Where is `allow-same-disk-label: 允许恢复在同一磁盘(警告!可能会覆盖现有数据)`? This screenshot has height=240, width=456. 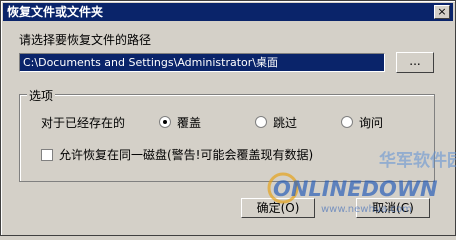 allow-same-disk-label: 允许恢复在同一磁盘(警告!可能会覆盖现有数据) is located at coordinates (186, 154).